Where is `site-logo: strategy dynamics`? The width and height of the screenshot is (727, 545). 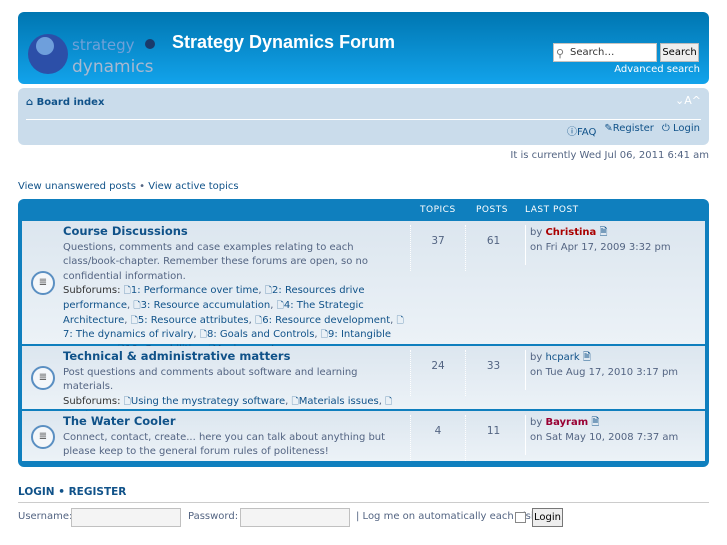
site-logo: strategy dynamics is located at coordinates (93, 51).